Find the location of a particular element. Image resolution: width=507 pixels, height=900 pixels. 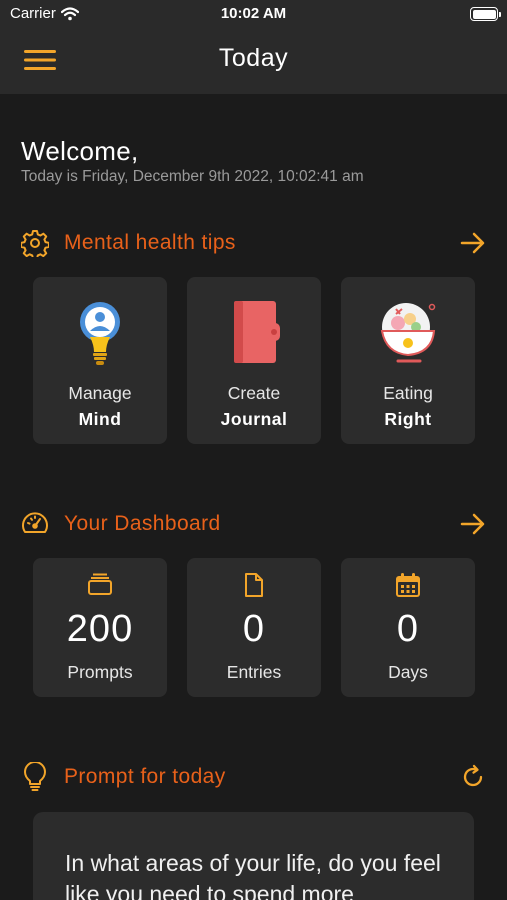

section-title-prompt: Prompt for today is located at coordinates (145, 776).